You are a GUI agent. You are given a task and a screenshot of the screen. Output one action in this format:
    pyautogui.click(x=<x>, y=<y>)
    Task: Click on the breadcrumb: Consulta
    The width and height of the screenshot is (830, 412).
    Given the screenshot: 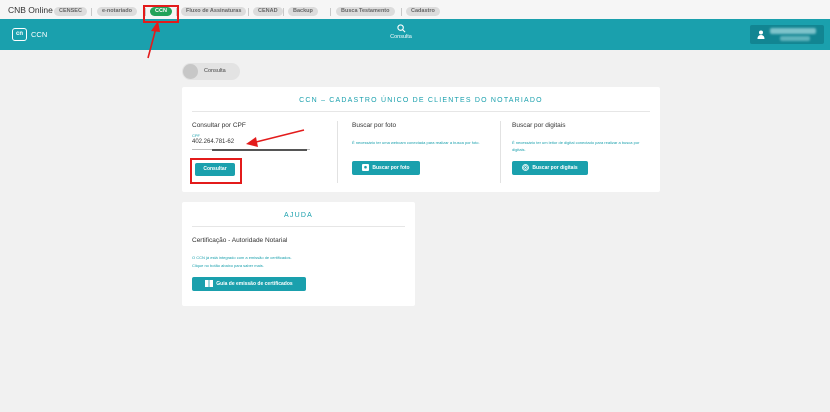 What is the action you would take?
    pyautogui.click(x=211, y=71)
    